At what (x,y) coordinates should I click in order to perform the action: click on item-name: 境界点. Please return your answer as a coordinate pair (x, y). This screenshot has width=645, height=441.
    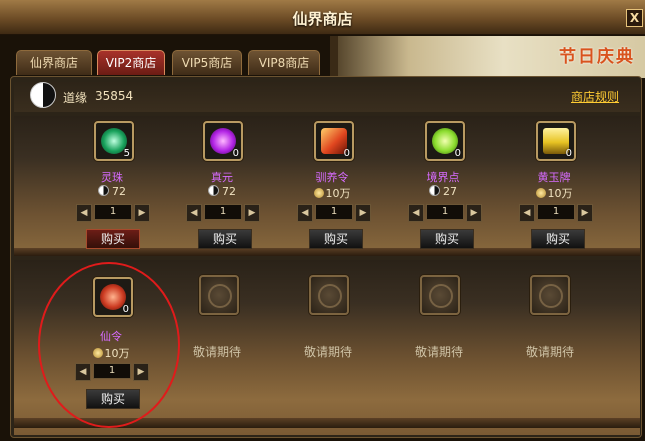
    Looking at the image, I should click on (443, 177).